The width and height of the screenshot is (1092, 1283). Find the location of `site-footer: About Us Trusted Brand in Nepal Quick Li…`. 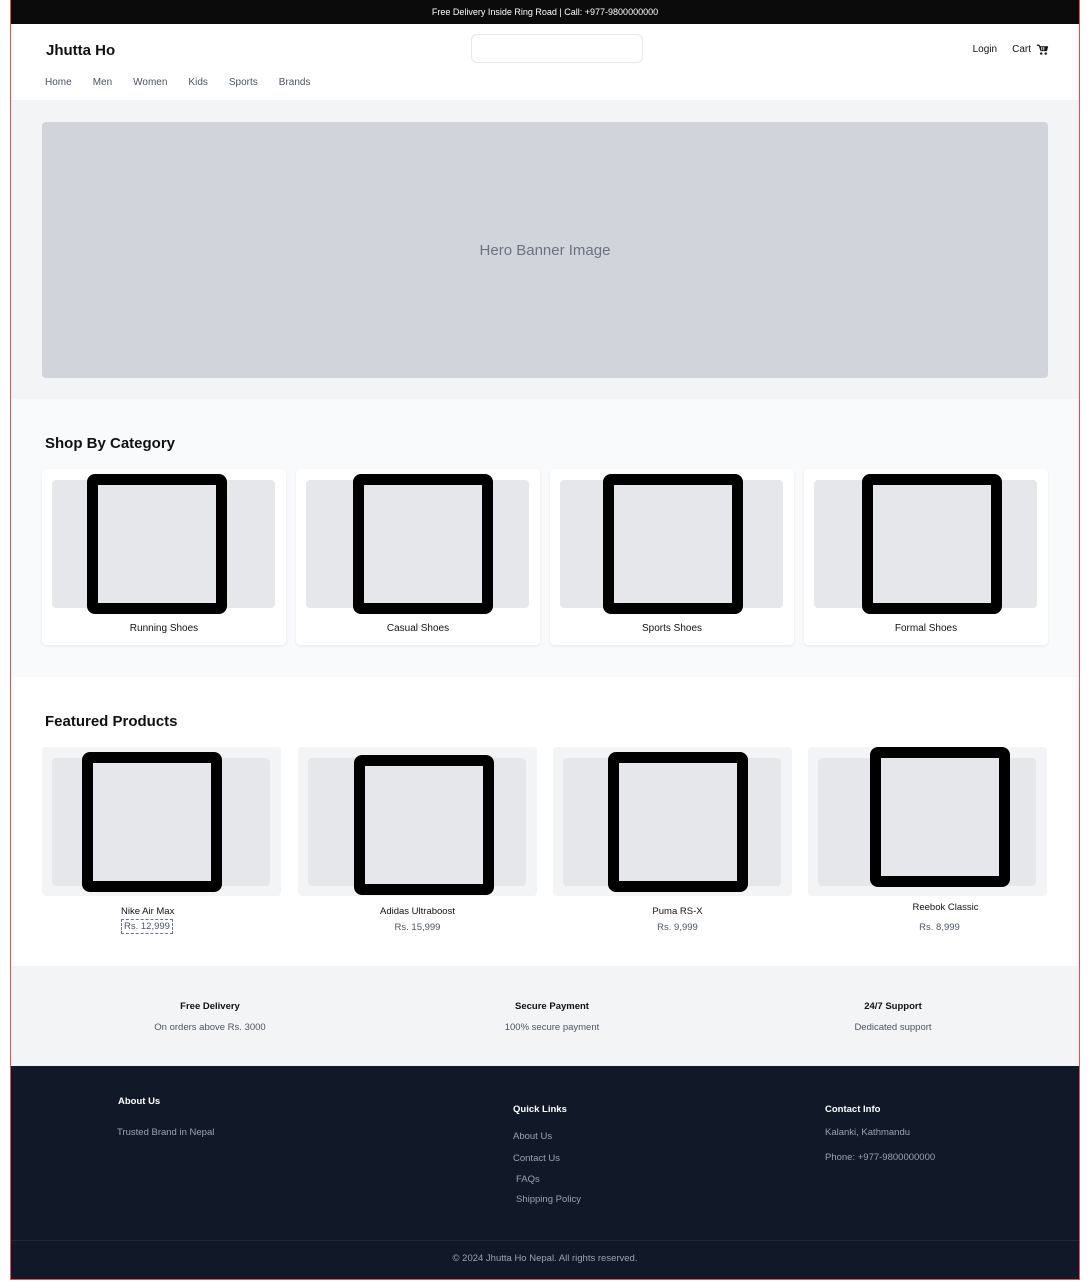

site-footer: About Us Trusted Brand in Nepal Quick Li… is located at coordinates (545, 1153).